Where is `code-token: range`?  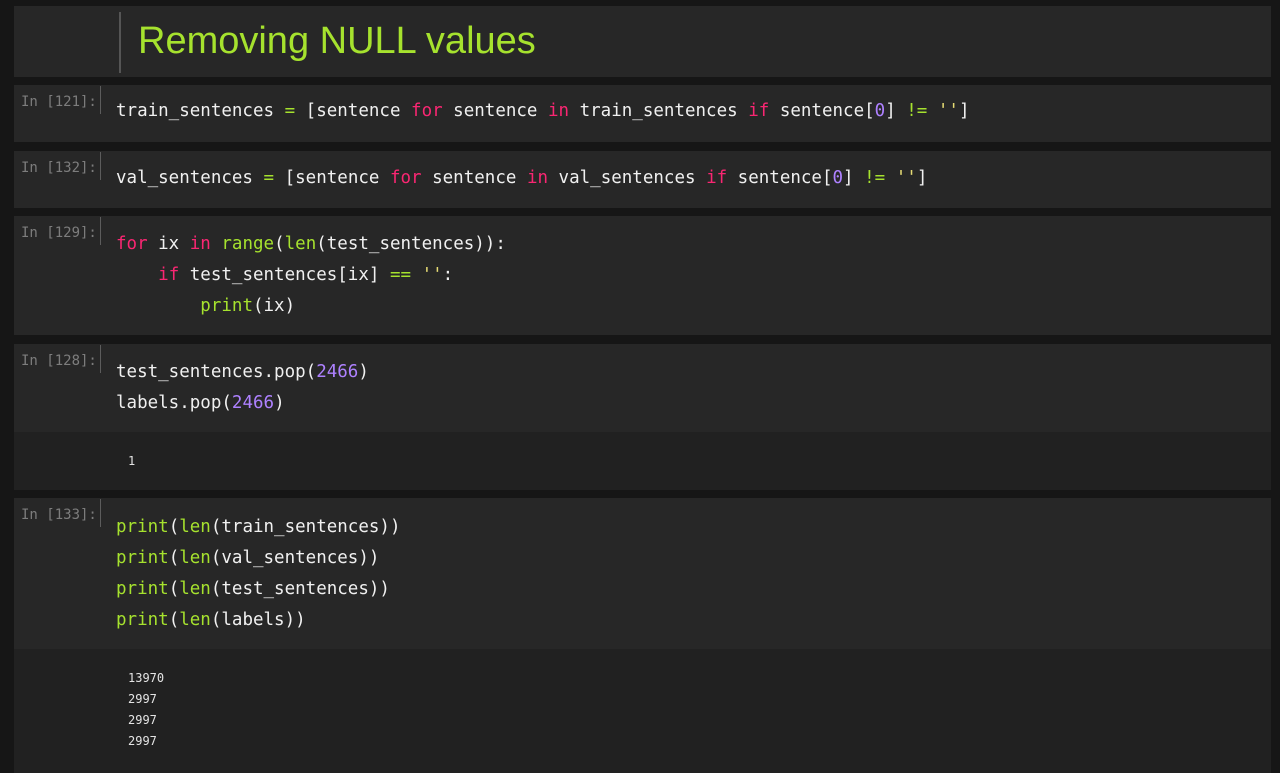
code-token: range is located at coordinates (248, 244).